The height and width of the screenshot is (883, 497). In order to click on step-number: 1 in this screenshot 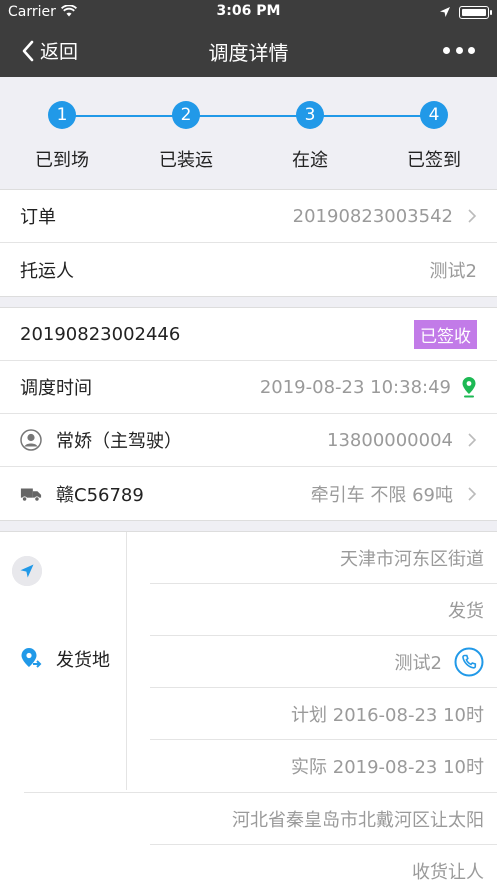, I will do `click(62, 115)`.